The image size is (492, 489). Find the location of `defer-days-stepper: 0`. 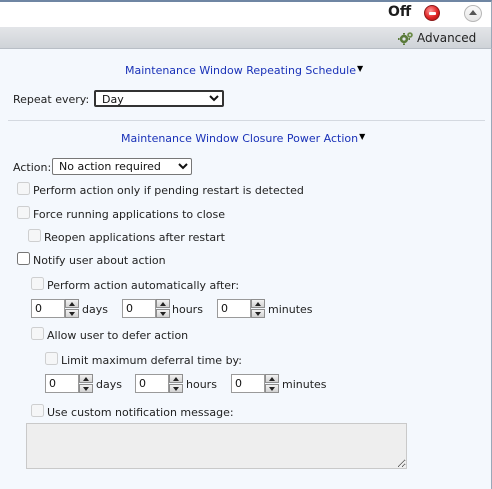

defer-days-stepper: 0 is located at coordinates (69, 383).